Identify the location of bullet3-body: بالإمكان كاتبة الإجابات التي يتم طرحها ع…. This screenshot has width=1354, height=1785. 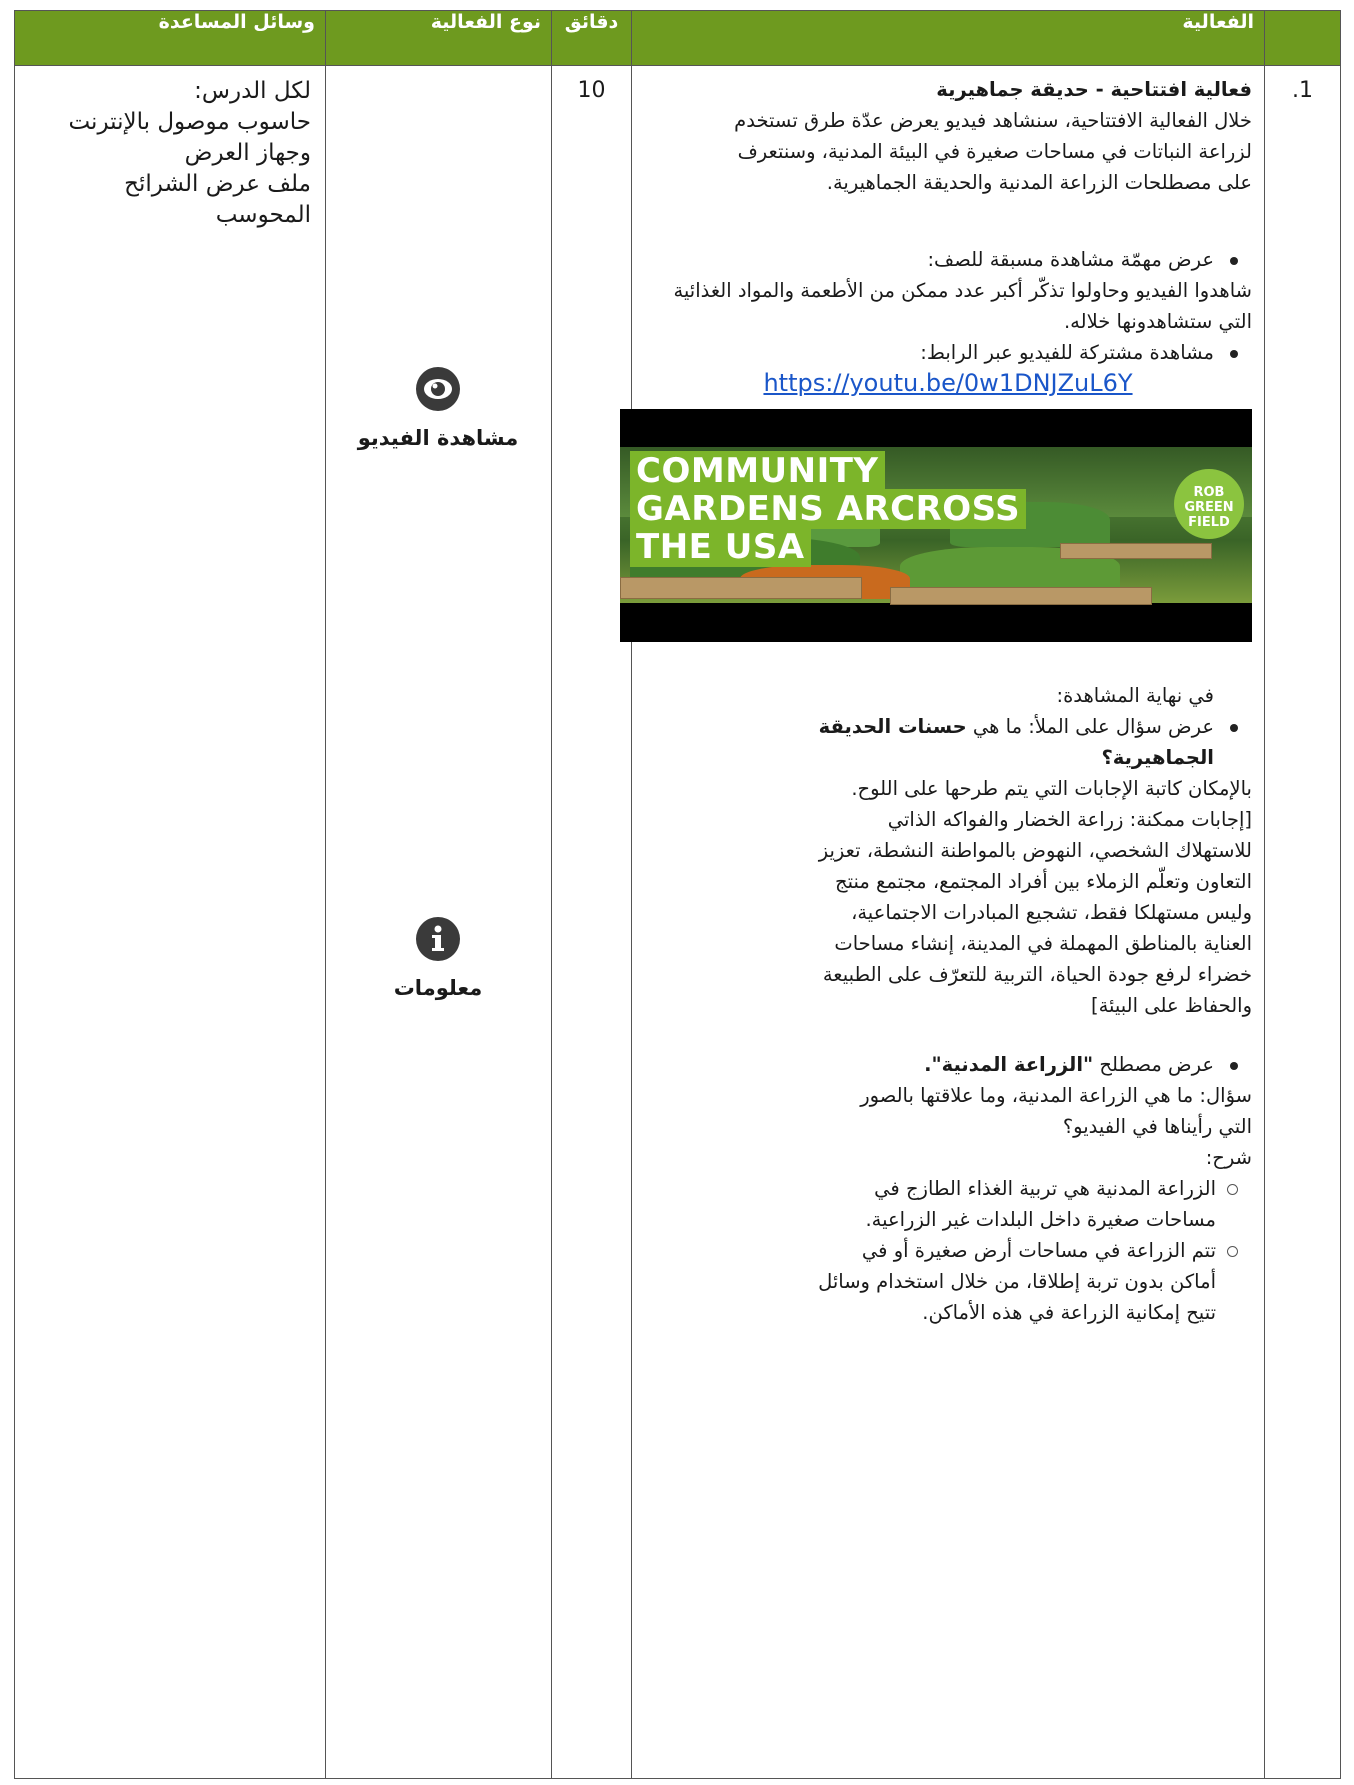
(1051, 788).